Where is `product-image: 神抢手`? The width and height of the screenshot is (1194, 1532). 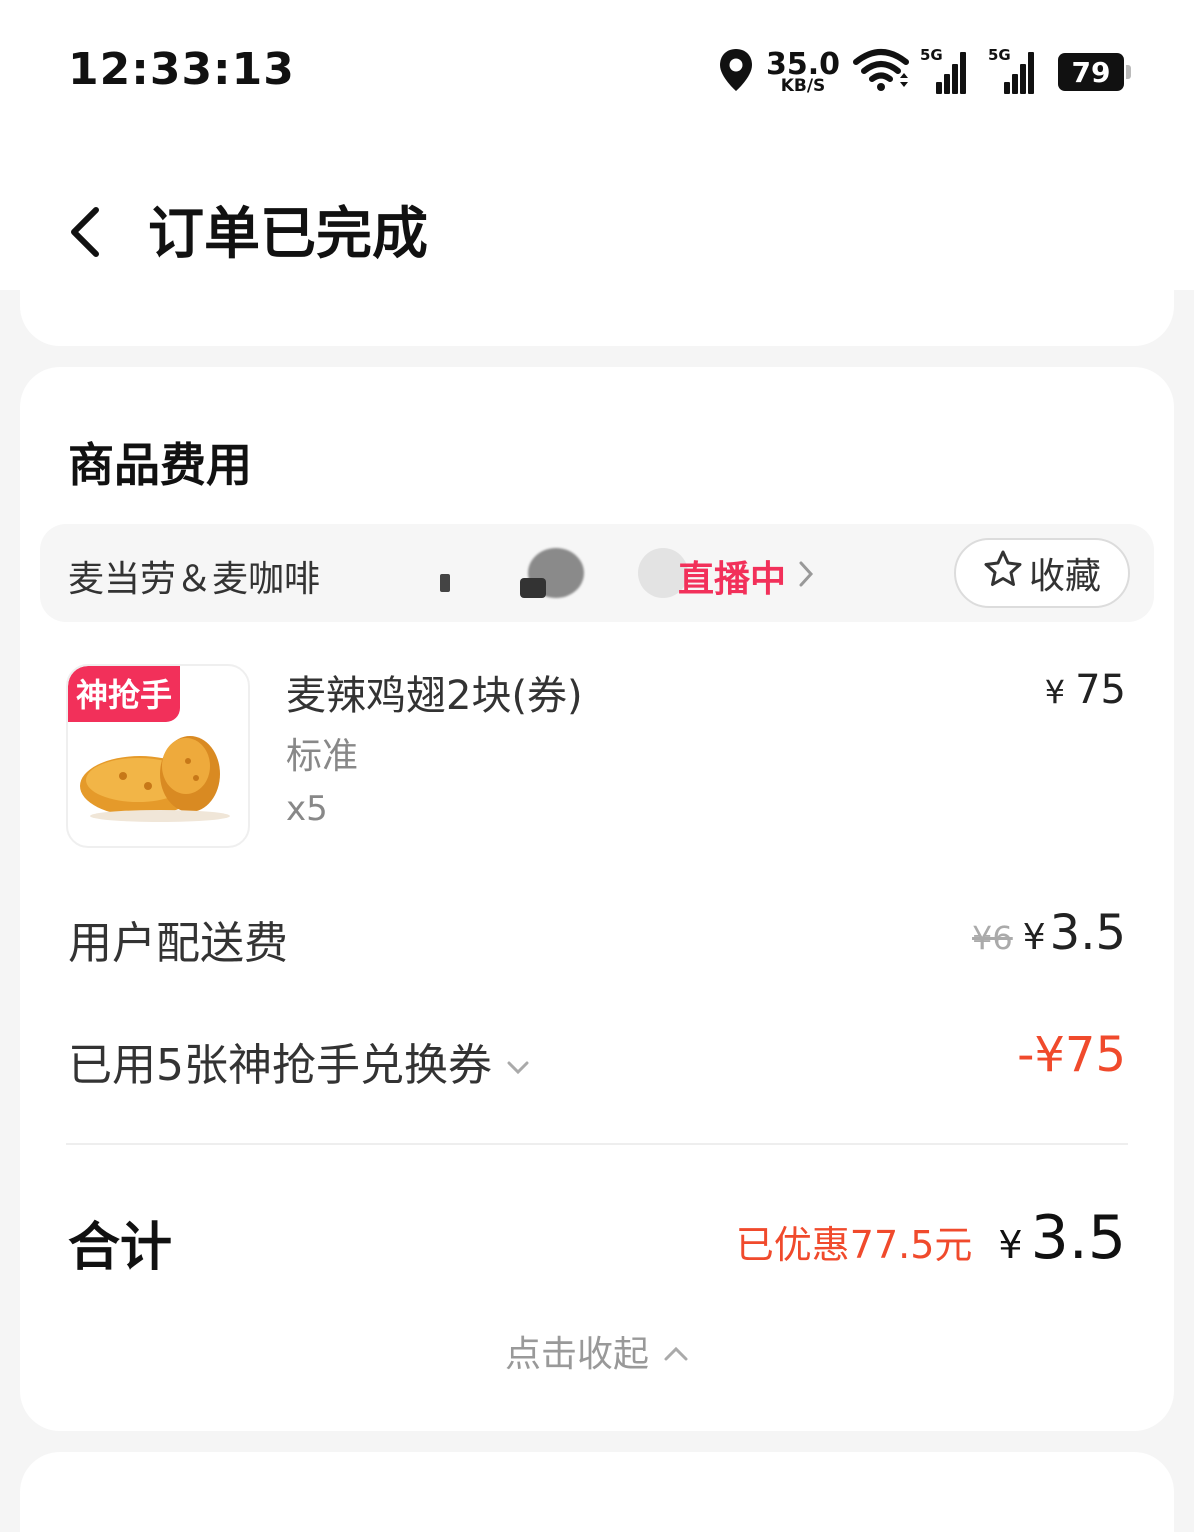 product-image: 神抢手 is located at coordinates (158, 756).